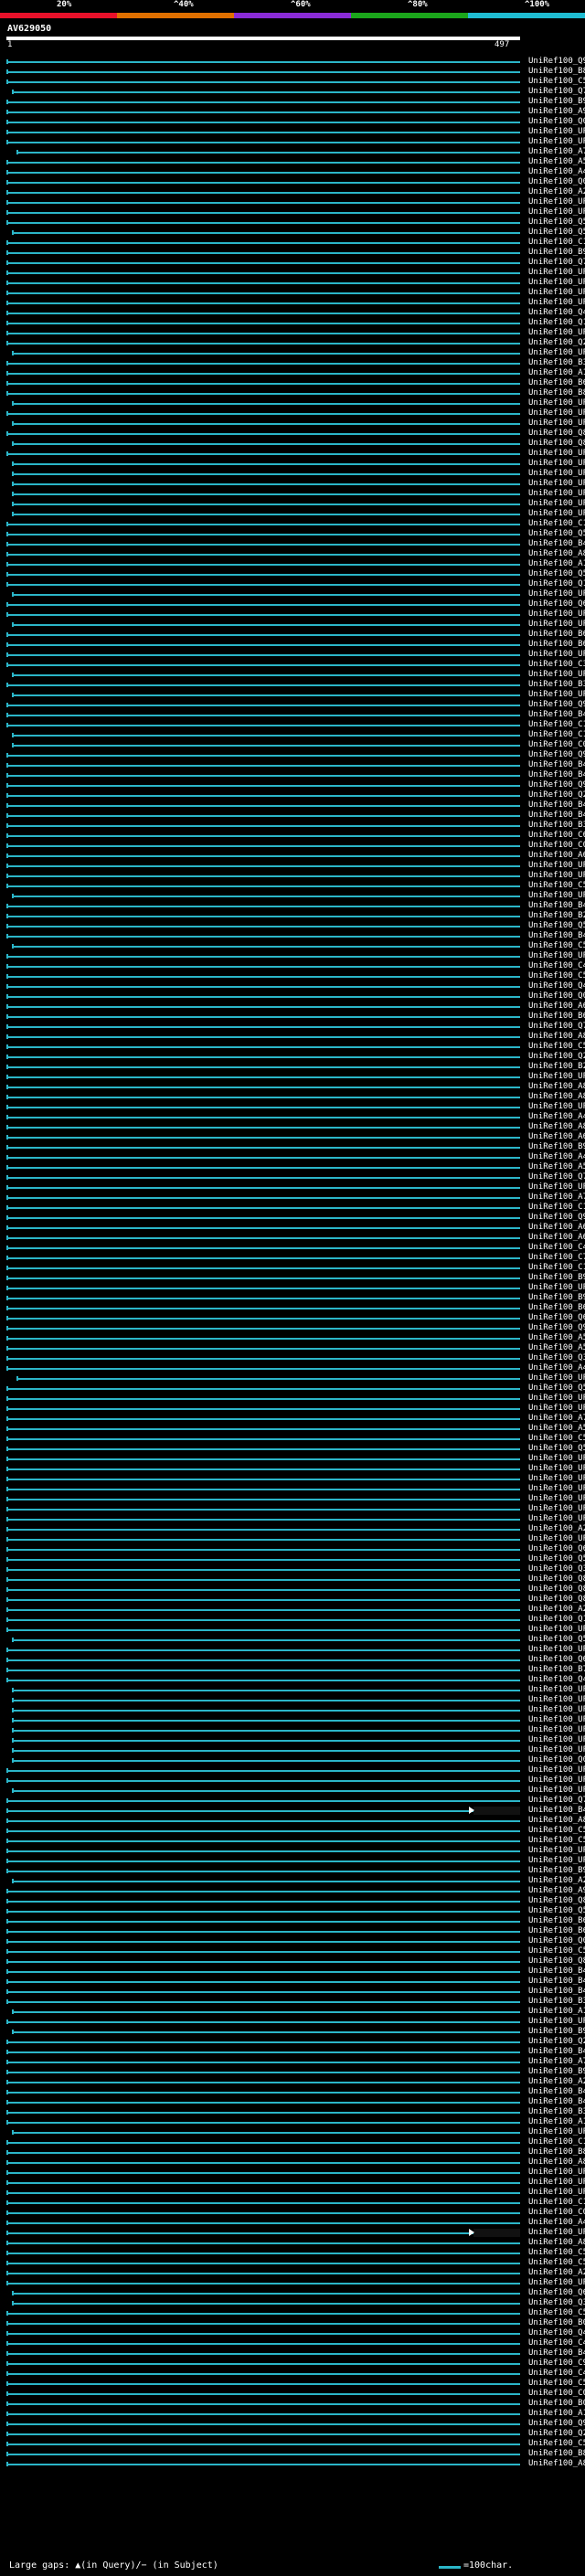  I want to click on hit-name-link: UniRef100_Q5R2Z8, so click(557, 233).